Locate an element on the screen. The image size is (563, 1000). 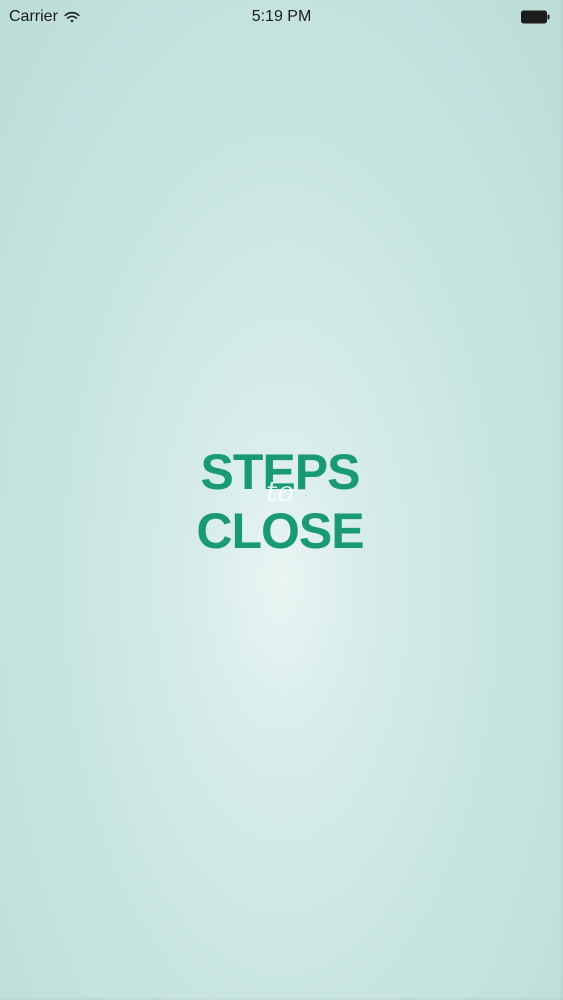
status-bar: Carrier 5:19 PM is located at coordinates (281, 17).